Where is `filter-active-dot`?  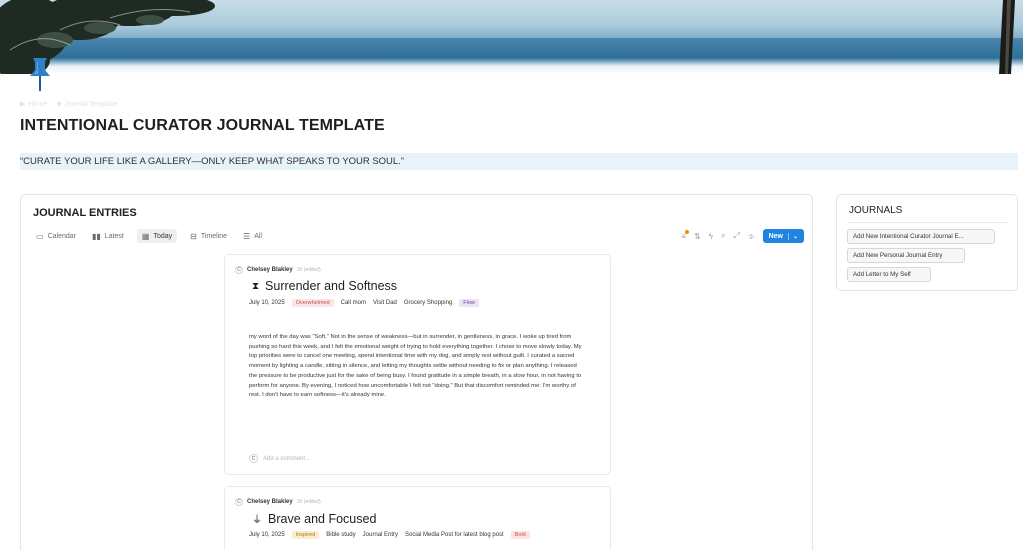 filter-active-dot is located at coordinates (687, 231).